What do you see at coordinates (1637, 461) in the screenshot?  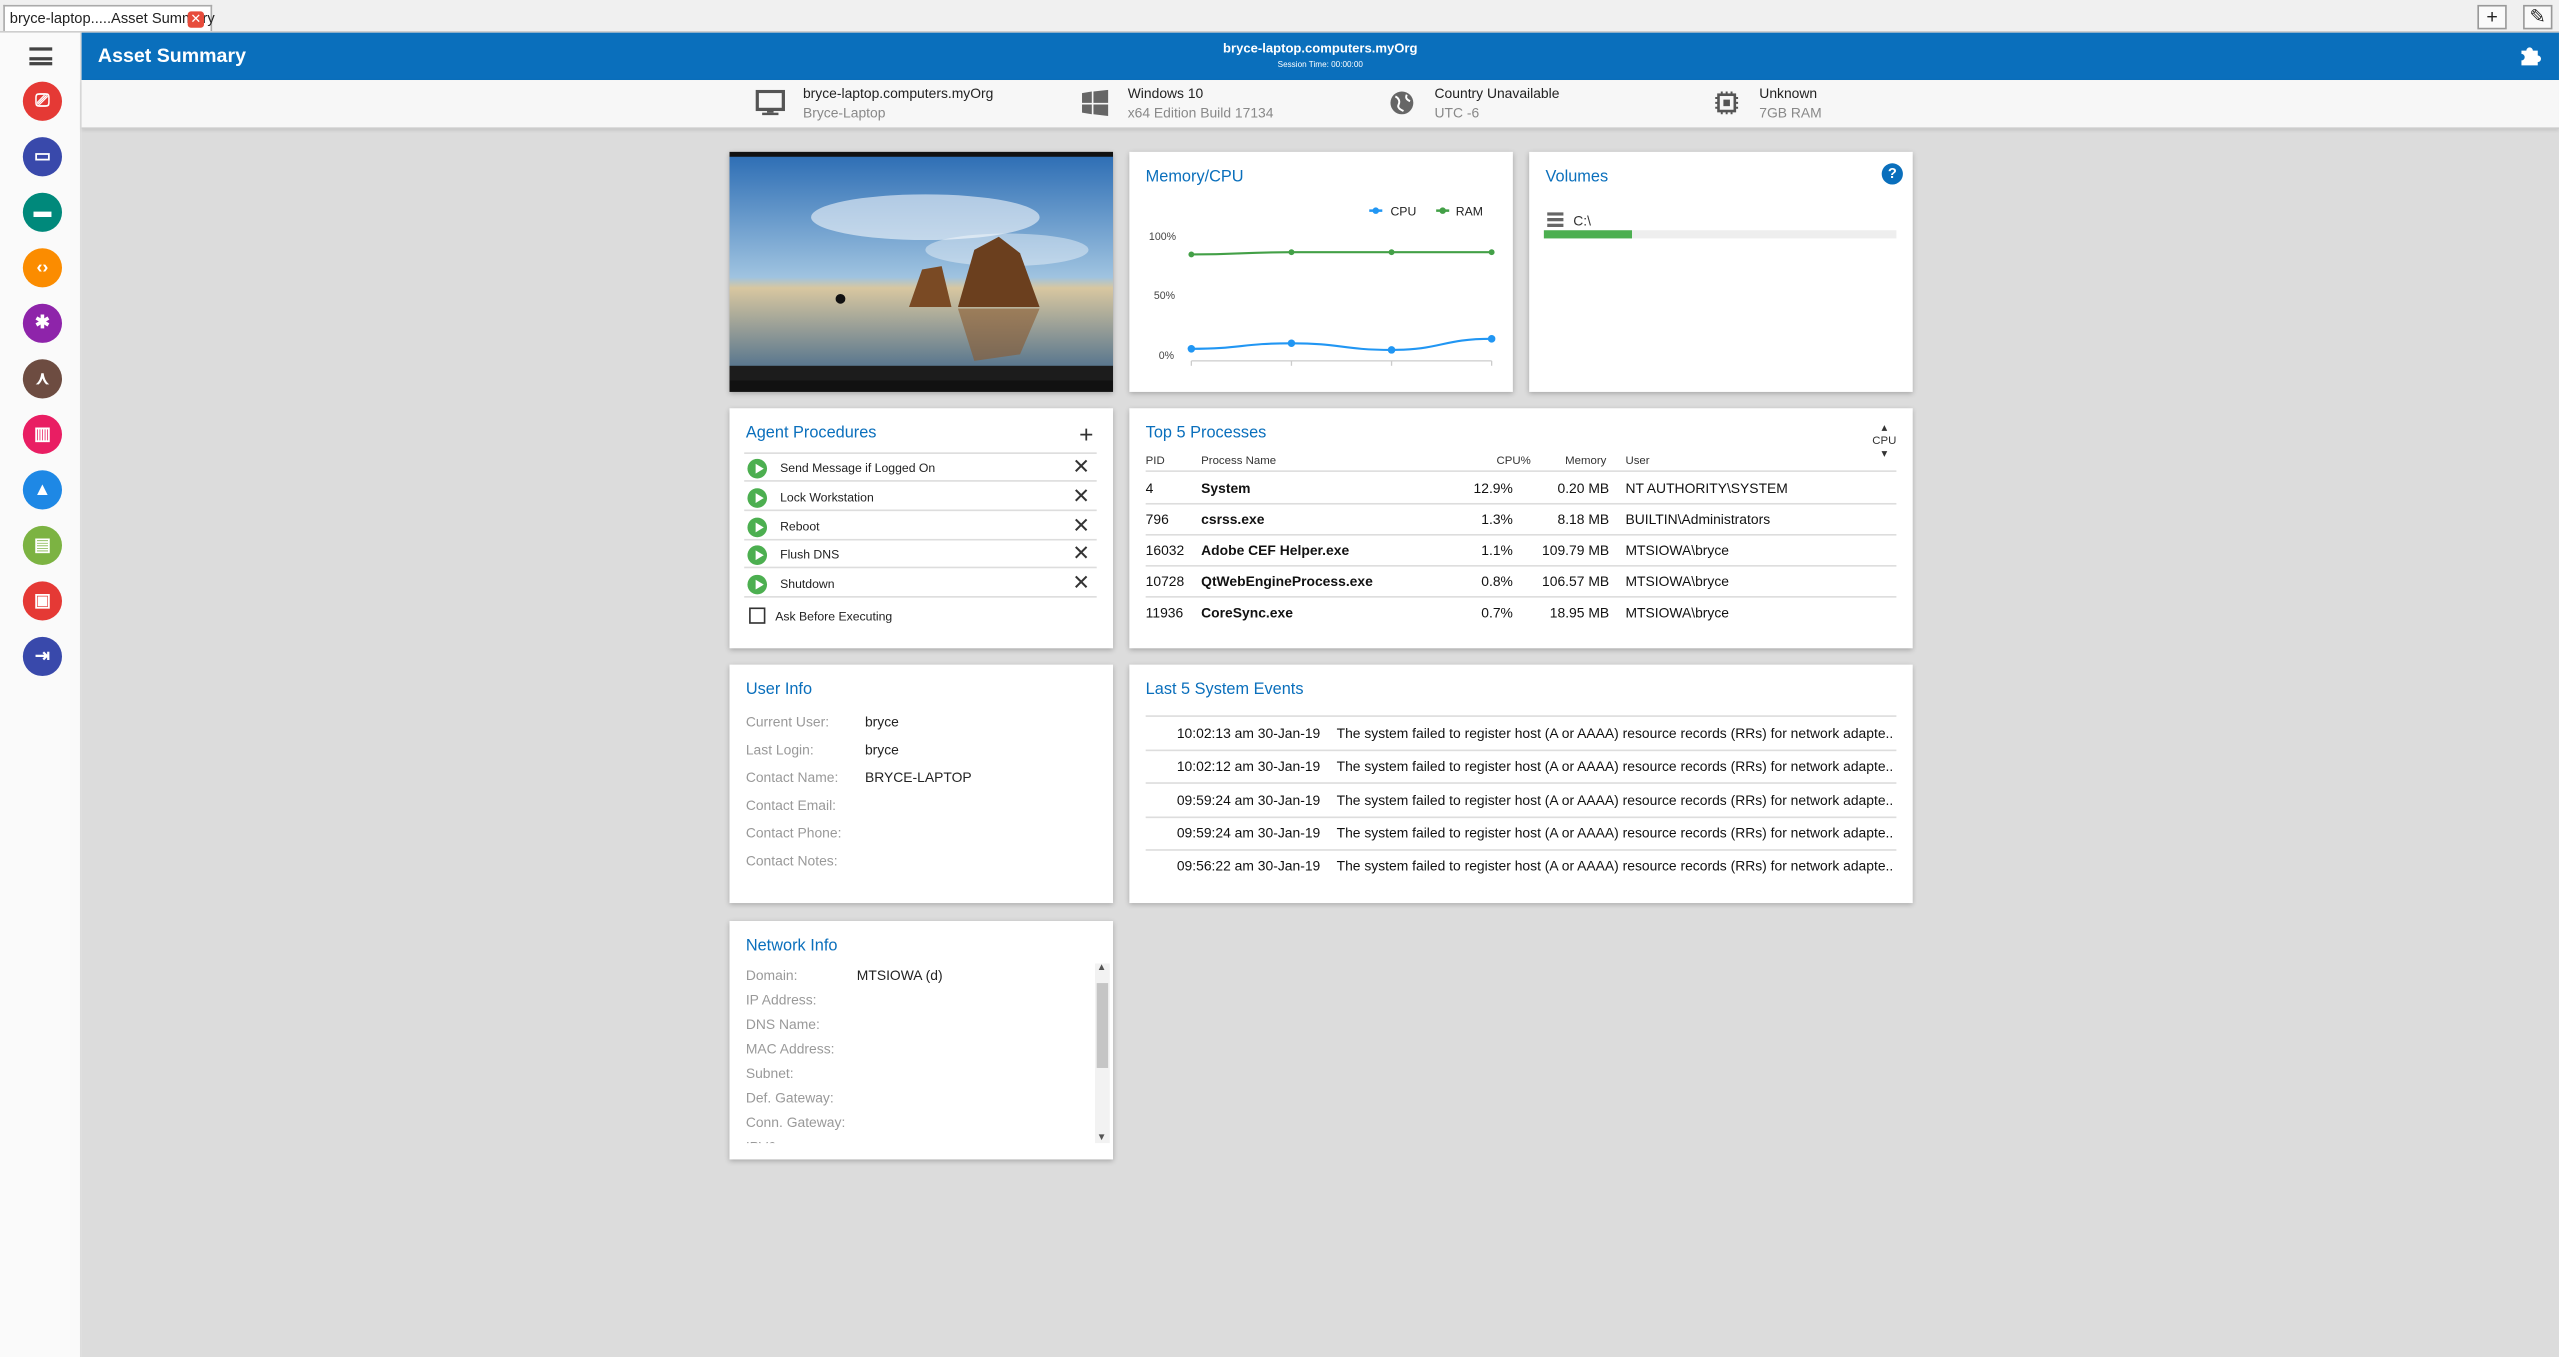 I see `col-user: User` at bounding box center [1637, 461].